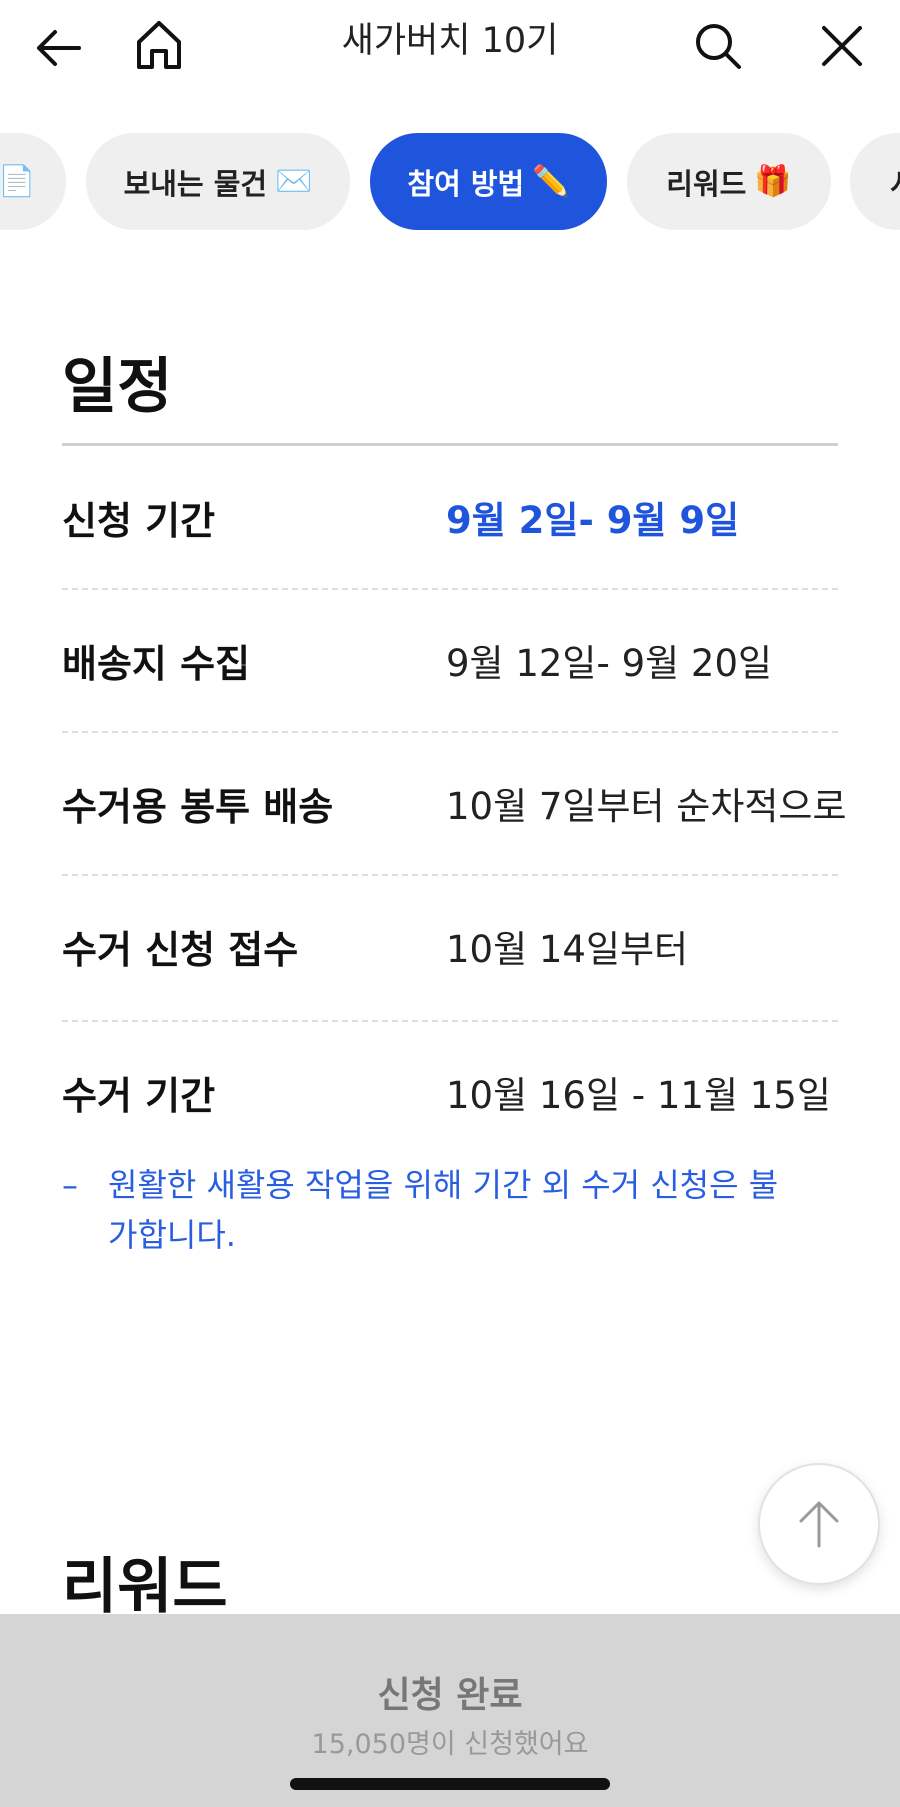  I want to click on schedule-row-address-collection: 배송지 수집 9월 12일- 9월 20일, so click(450, 660).